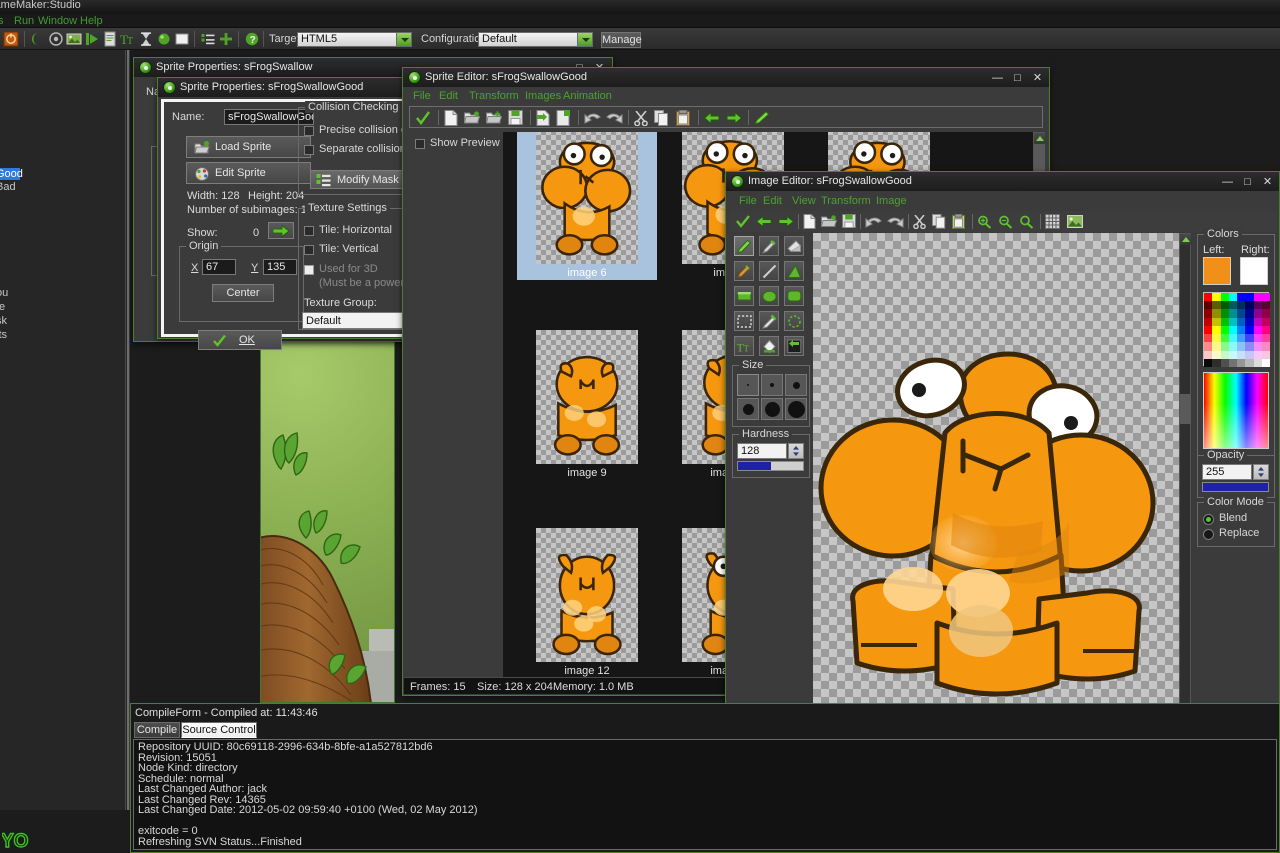 Image resolution: width=1280 pixels, height=853 pixels. I want to click on frame-item-image-12: image 12, so click(587, 601).